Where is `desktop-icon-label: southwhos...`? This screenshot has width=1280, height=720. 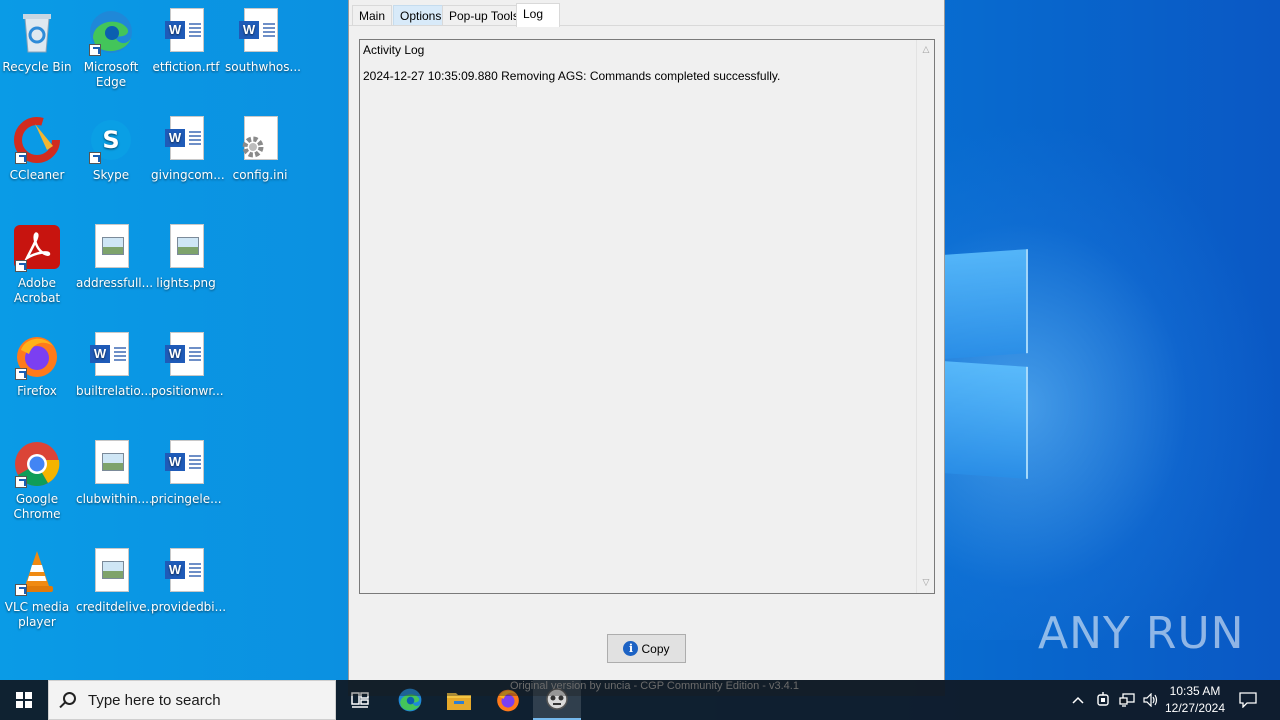
desktop-icon-label: southwhos... is located at coordinates (263, 67).